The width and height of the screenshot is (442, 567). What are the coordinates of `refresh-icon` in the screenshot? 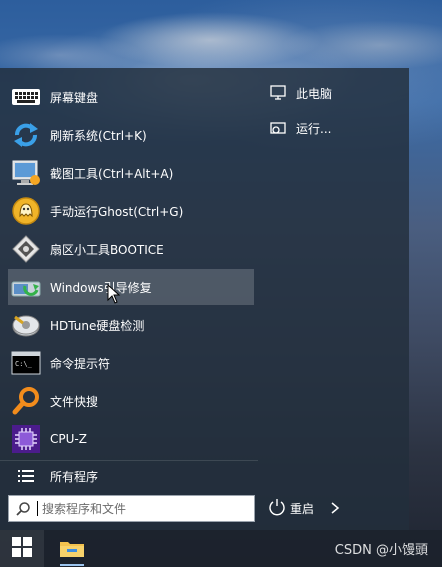 It's located at (26, 135).